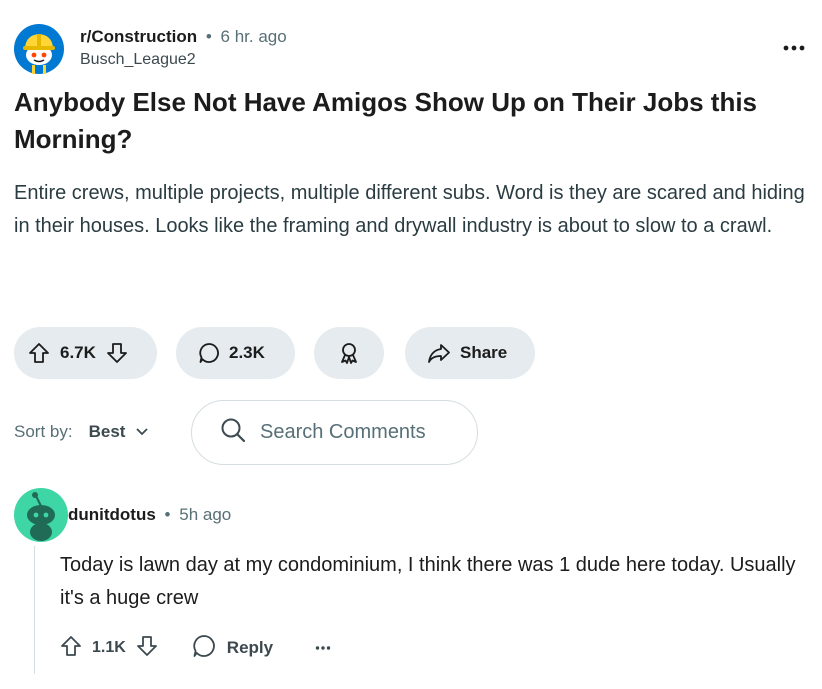  I want to click on comment-actions: 1.1K Reply, so click(195, 648).